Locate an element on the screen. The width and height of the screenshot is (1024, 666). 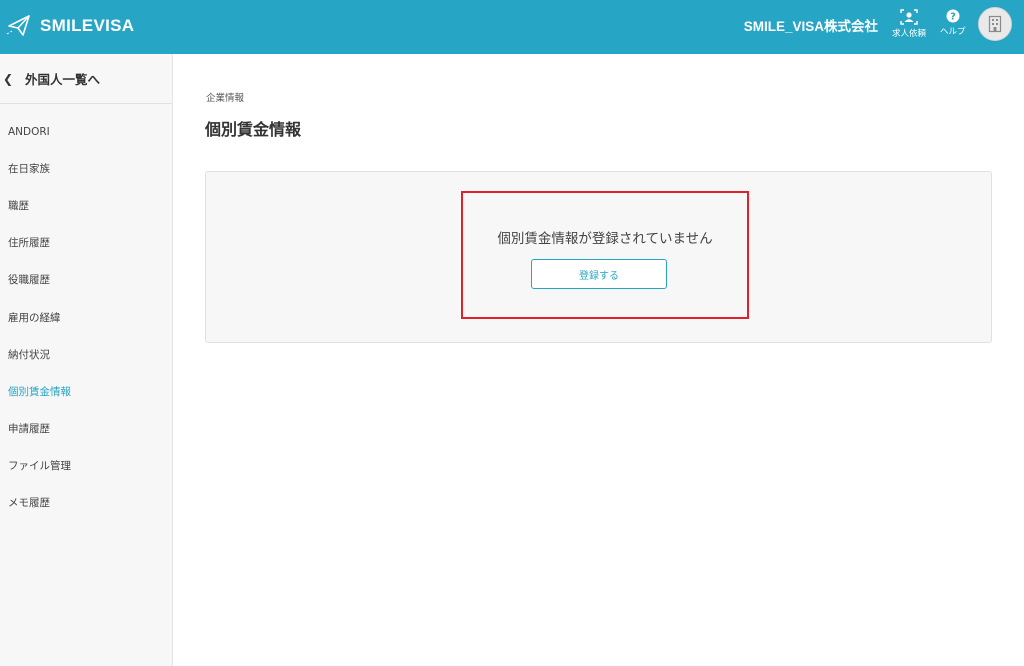
sidebar-item-address-history: 住所履歴 is located at coordinates (86, 242).